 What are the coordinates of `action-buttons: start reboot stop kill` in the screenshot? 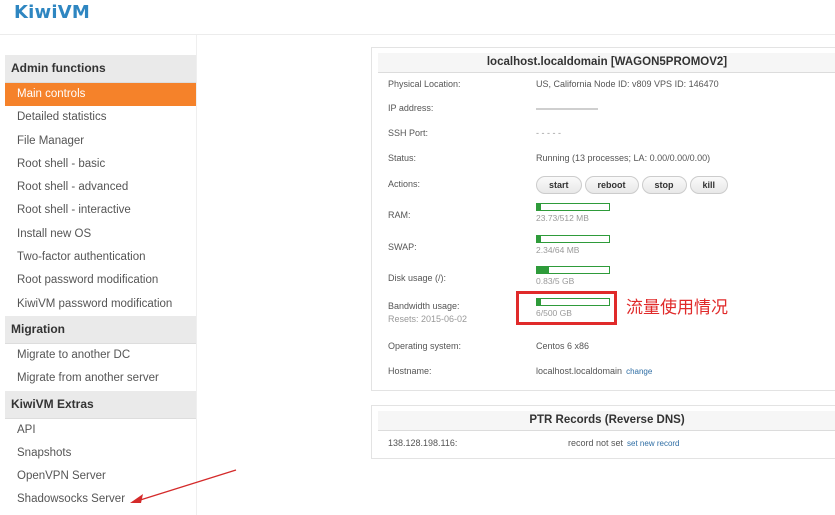 It's located at (633, 185).